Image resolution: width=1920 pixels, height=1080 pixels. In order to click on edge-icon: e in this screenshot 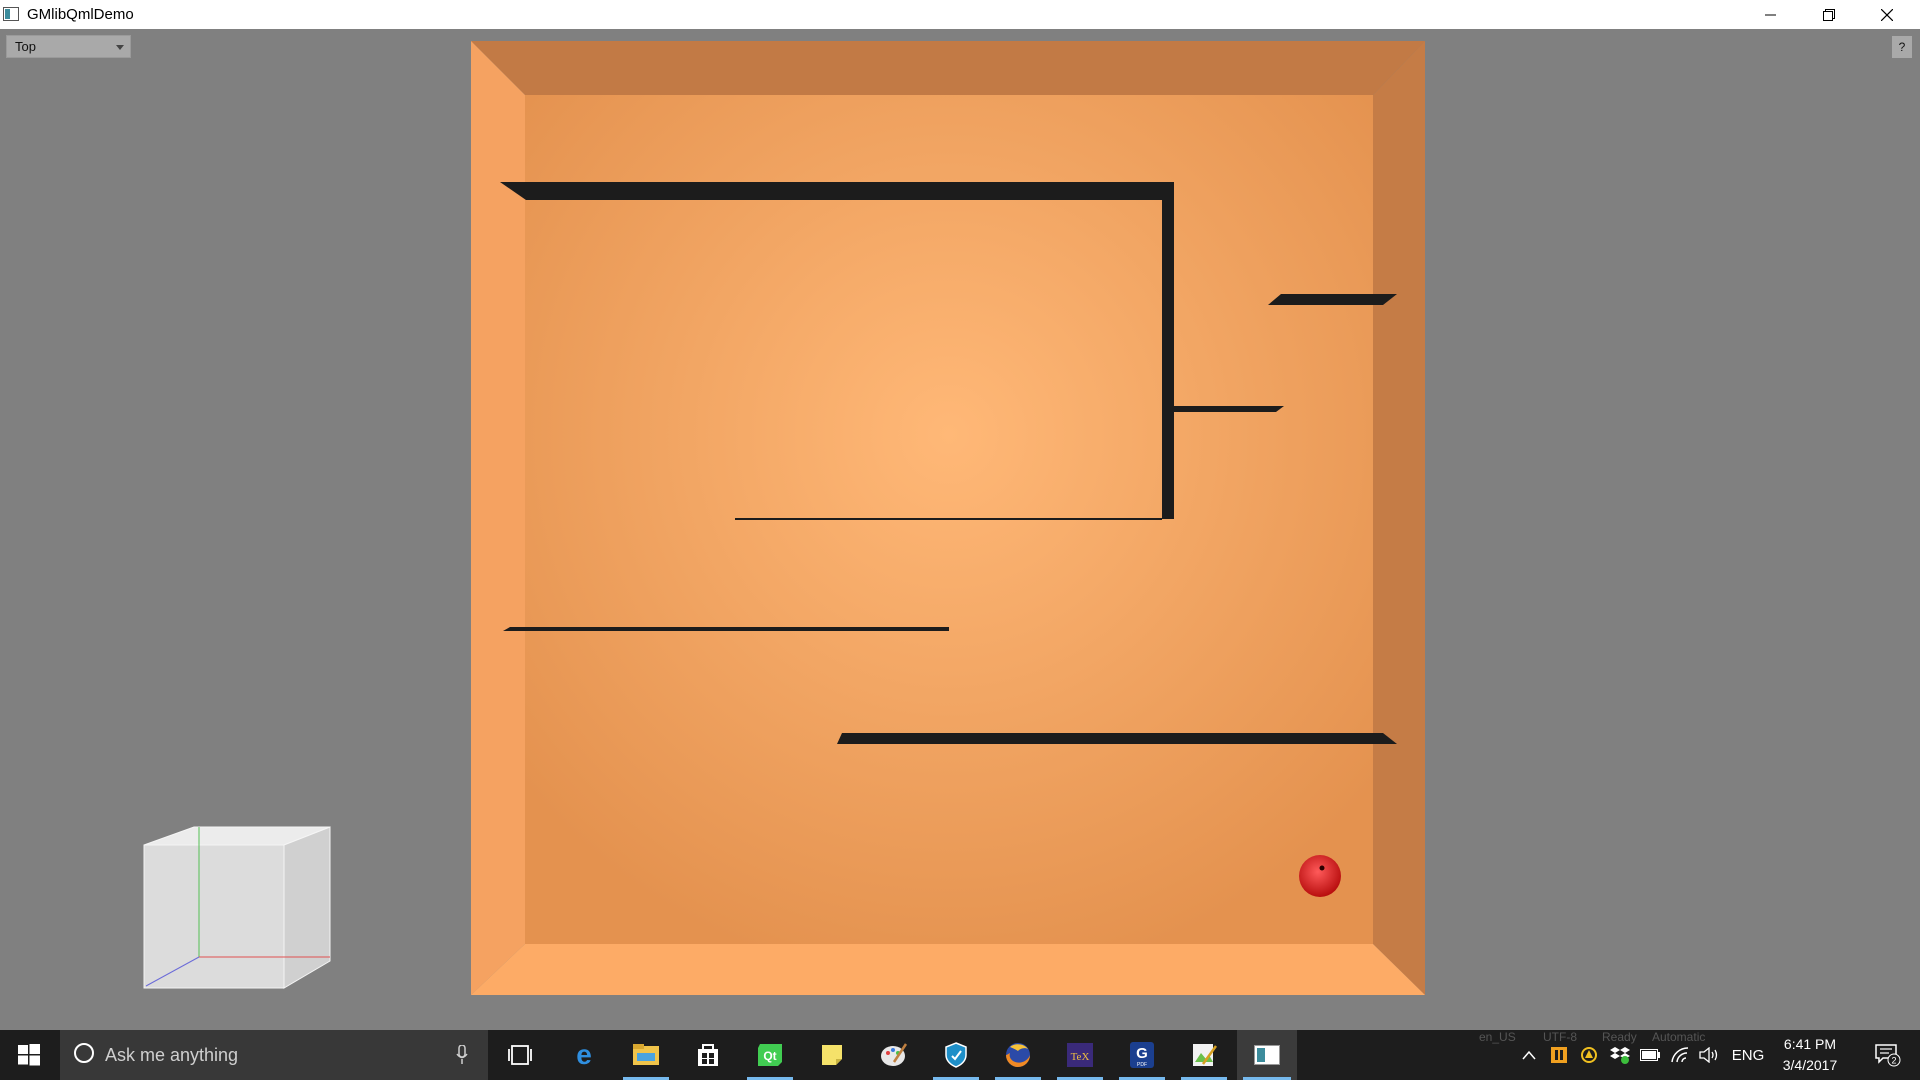, I will do `click(584, 1055)`.